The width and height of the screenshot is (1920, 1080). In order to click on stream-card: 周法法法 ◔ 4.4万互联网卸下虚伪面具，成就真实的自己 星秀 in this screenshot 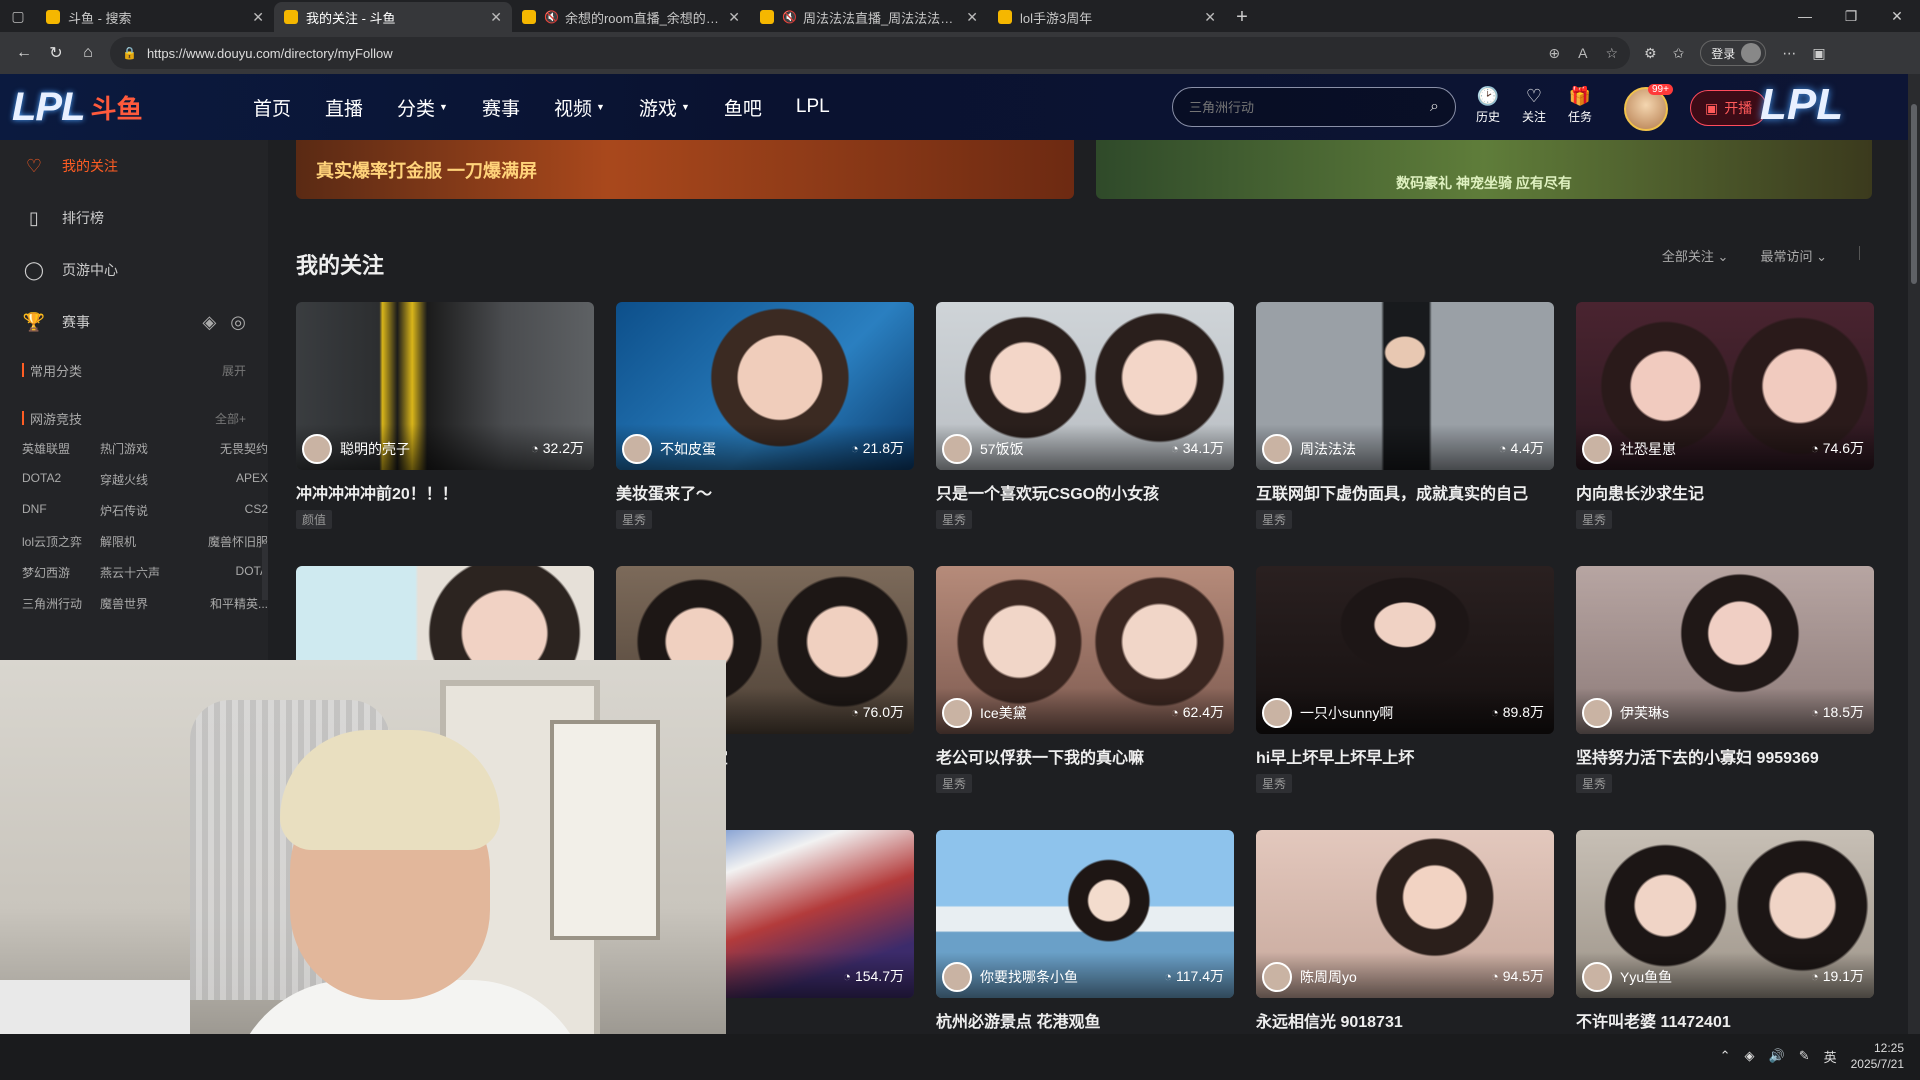, I will do `click(1405, 434)`.